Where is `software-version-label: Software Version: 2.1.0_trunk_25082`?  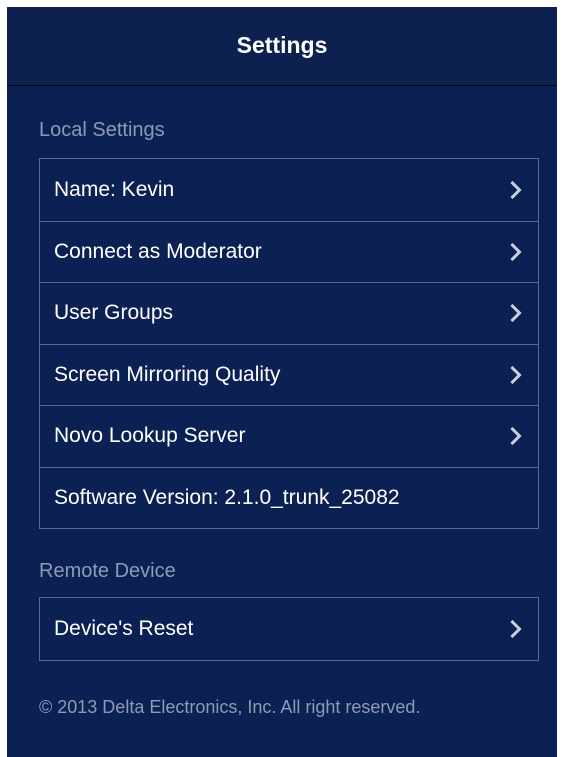 software-version-label: Software Version: 2.1.0_trunk_25082 is located at coordinates (227, 497).